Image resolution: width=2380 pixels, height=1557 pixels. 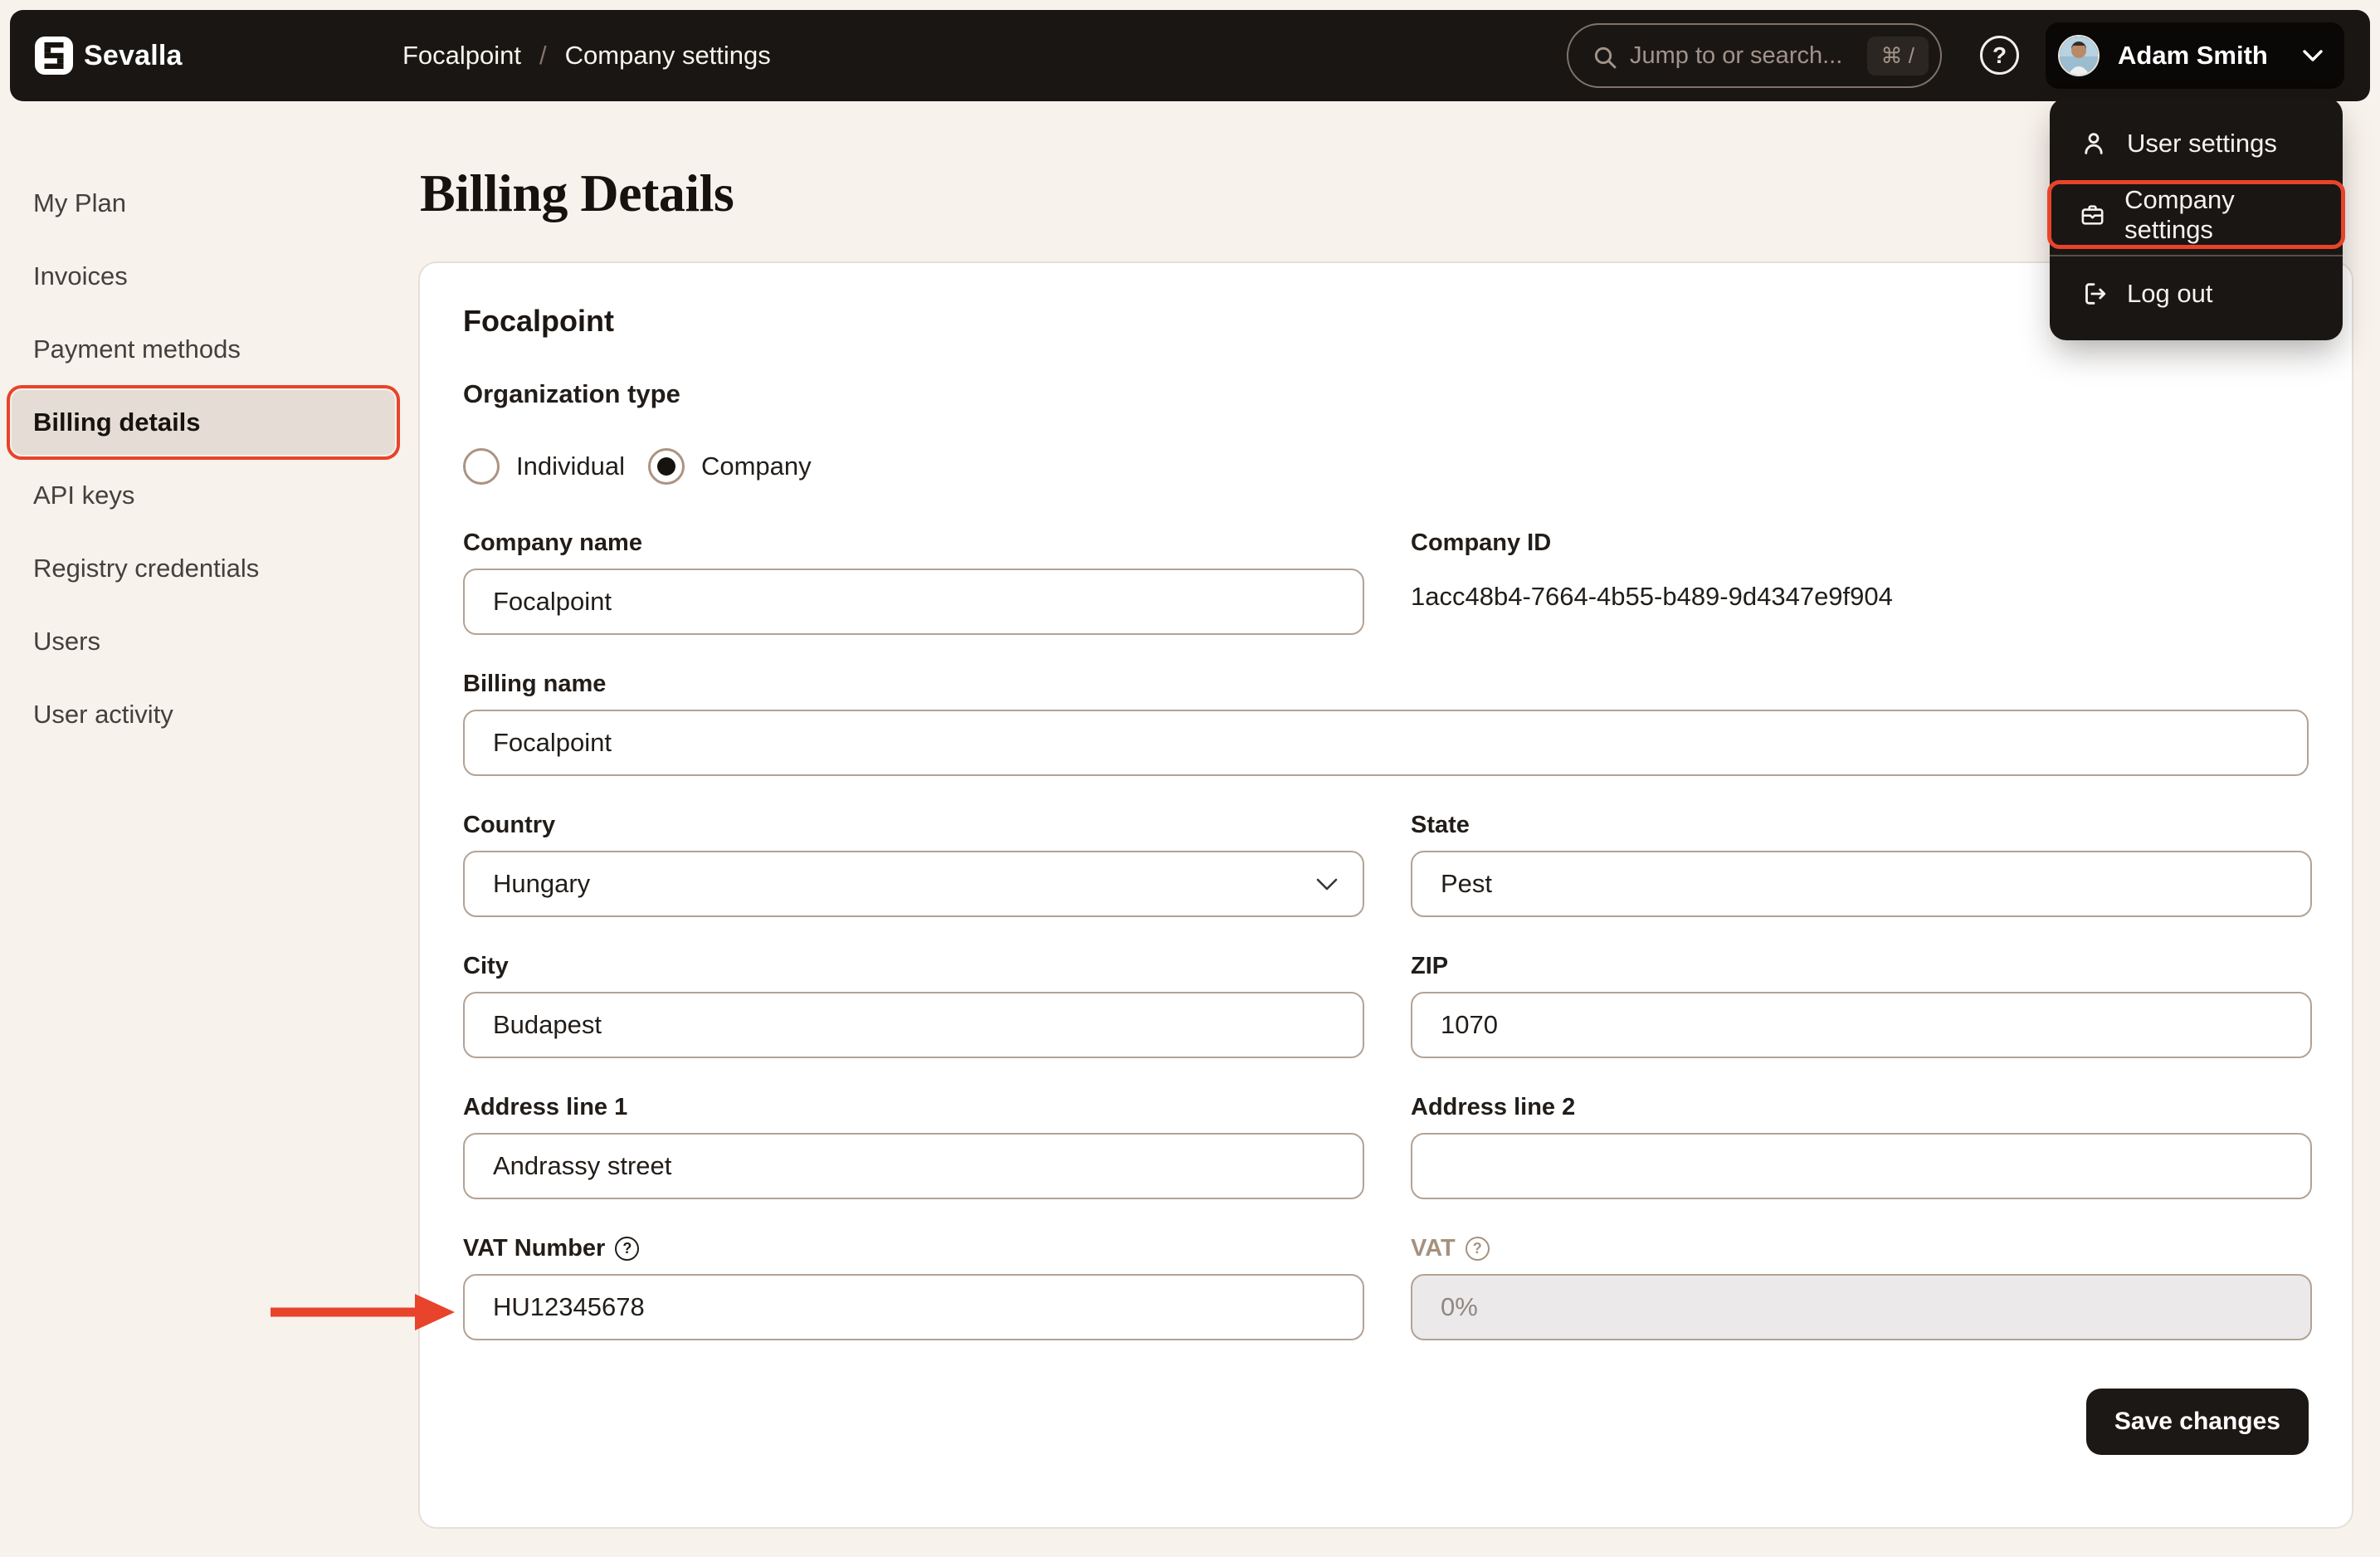 I want to click on global-search: ⌘ /, so click(x=1754, y=55).